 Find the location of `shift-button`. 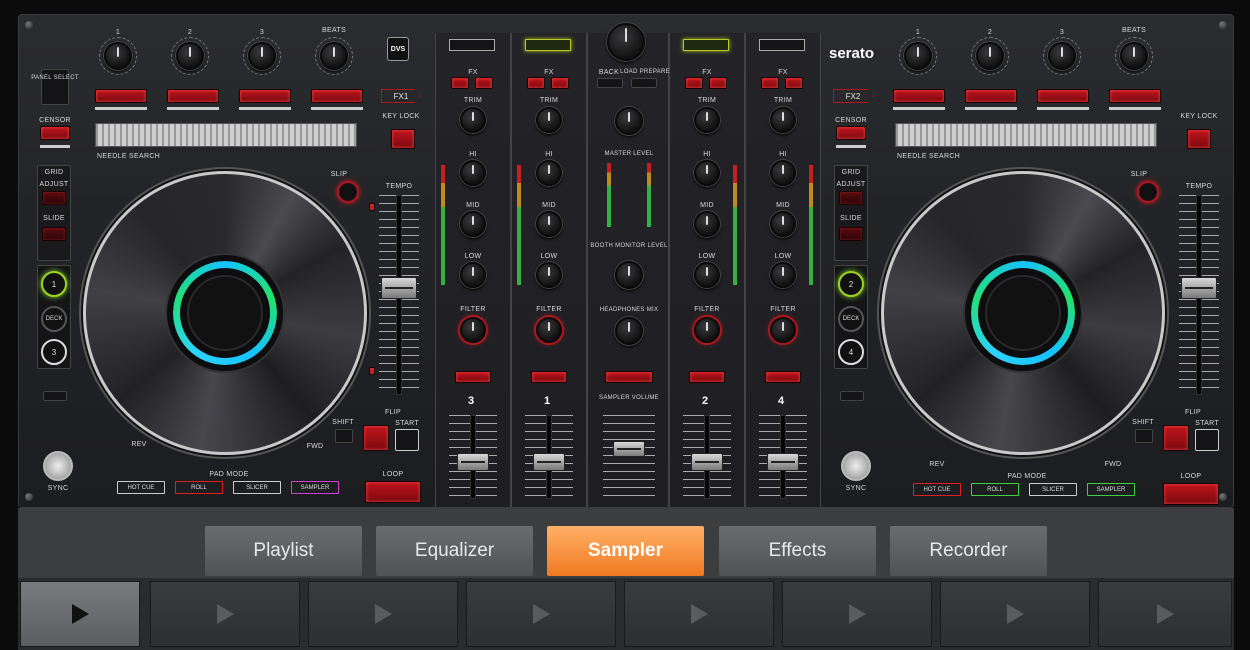

shift-button is located at coordinates (344, 436).